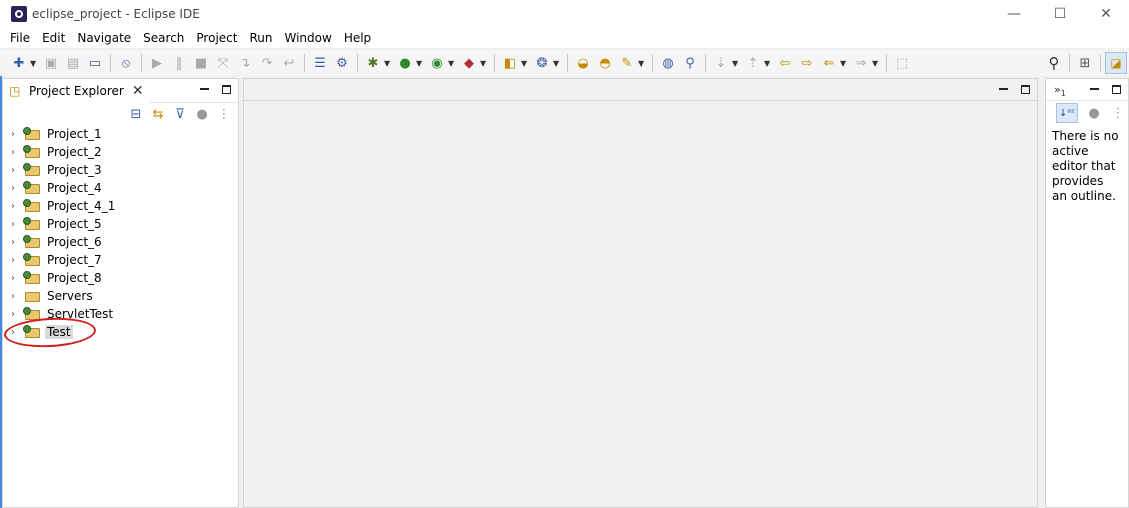  Describe the element at coordinates (124, 188) in the screenshot. I see `tree-item-project-4: › Project_4` at that location.